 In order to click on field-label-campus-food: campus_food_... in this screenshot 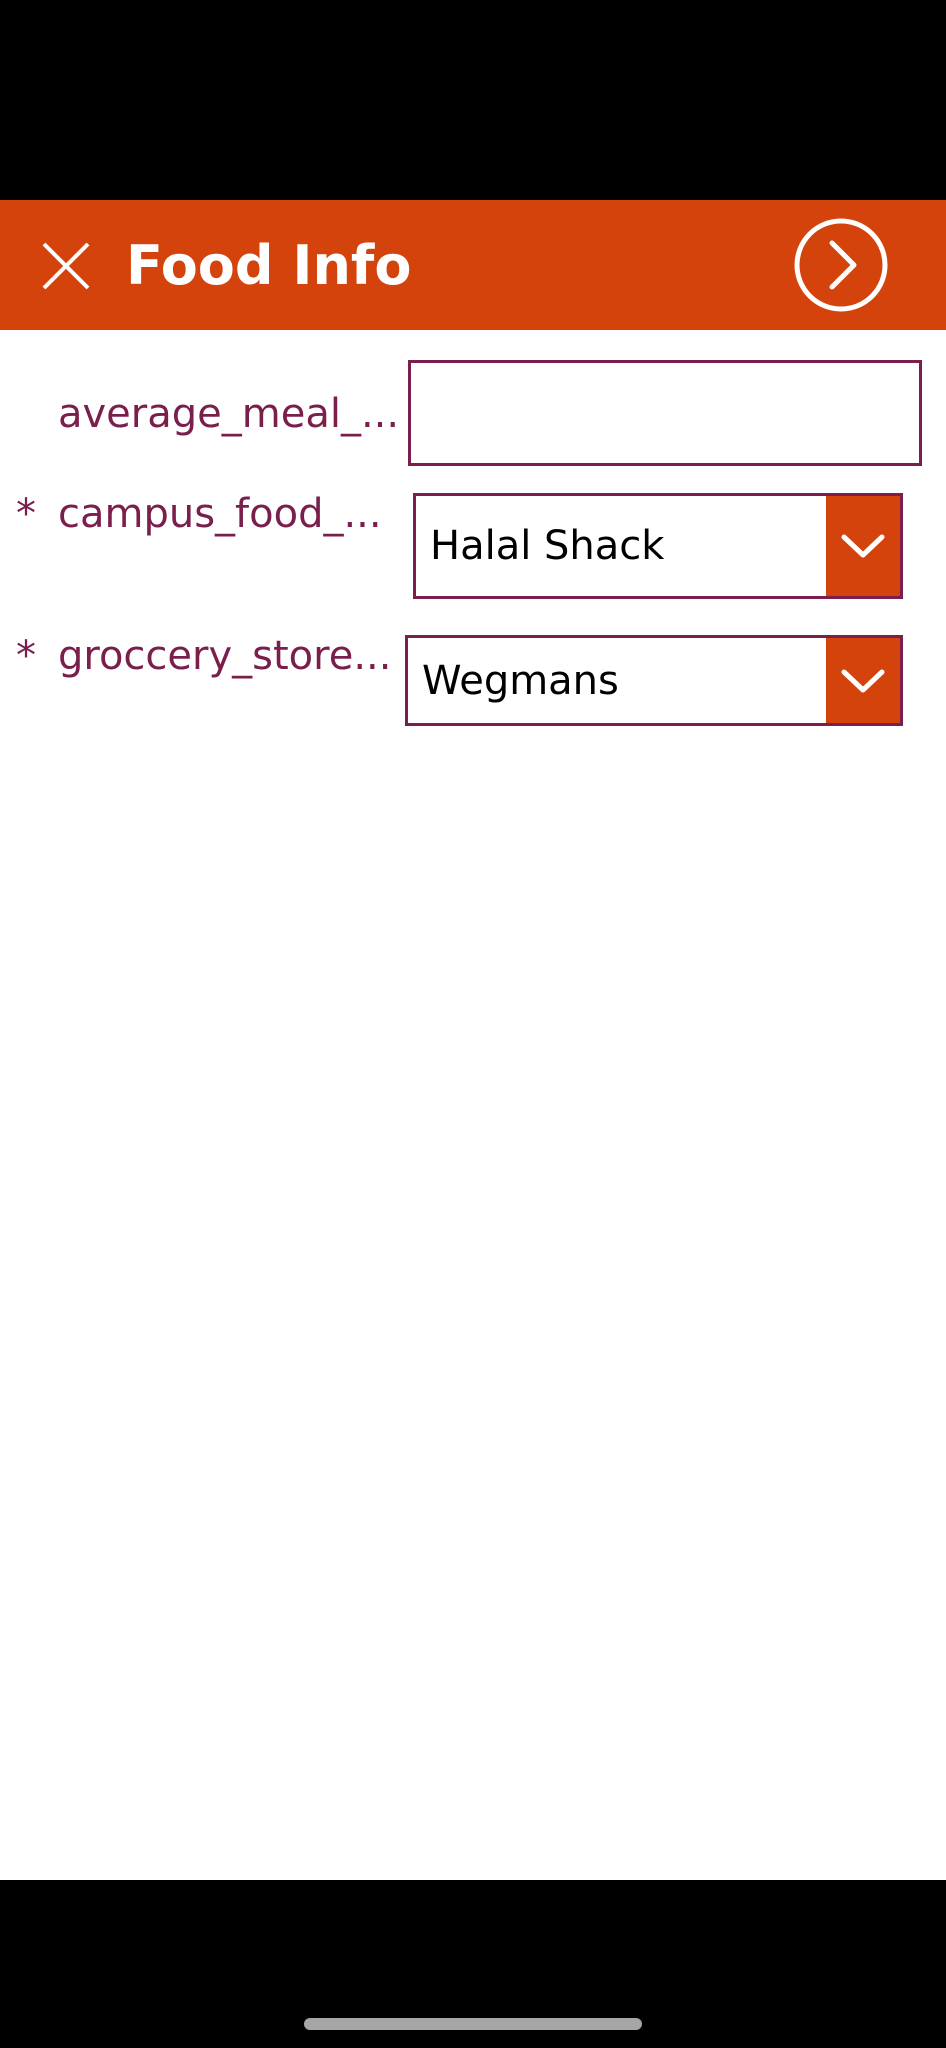, I will do `click(220, 514)`.